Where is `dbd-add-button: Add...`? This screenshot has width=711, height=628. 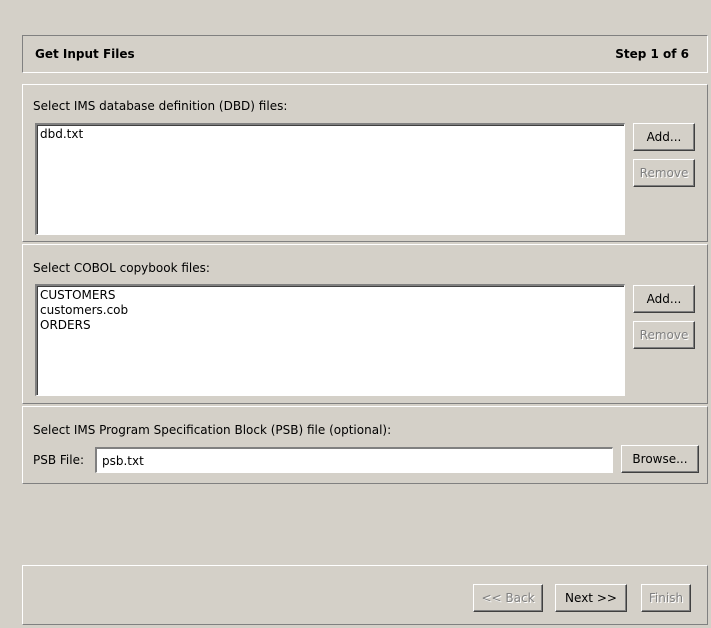 dbd-add-button: Add... is located at coordinates (664, 137).